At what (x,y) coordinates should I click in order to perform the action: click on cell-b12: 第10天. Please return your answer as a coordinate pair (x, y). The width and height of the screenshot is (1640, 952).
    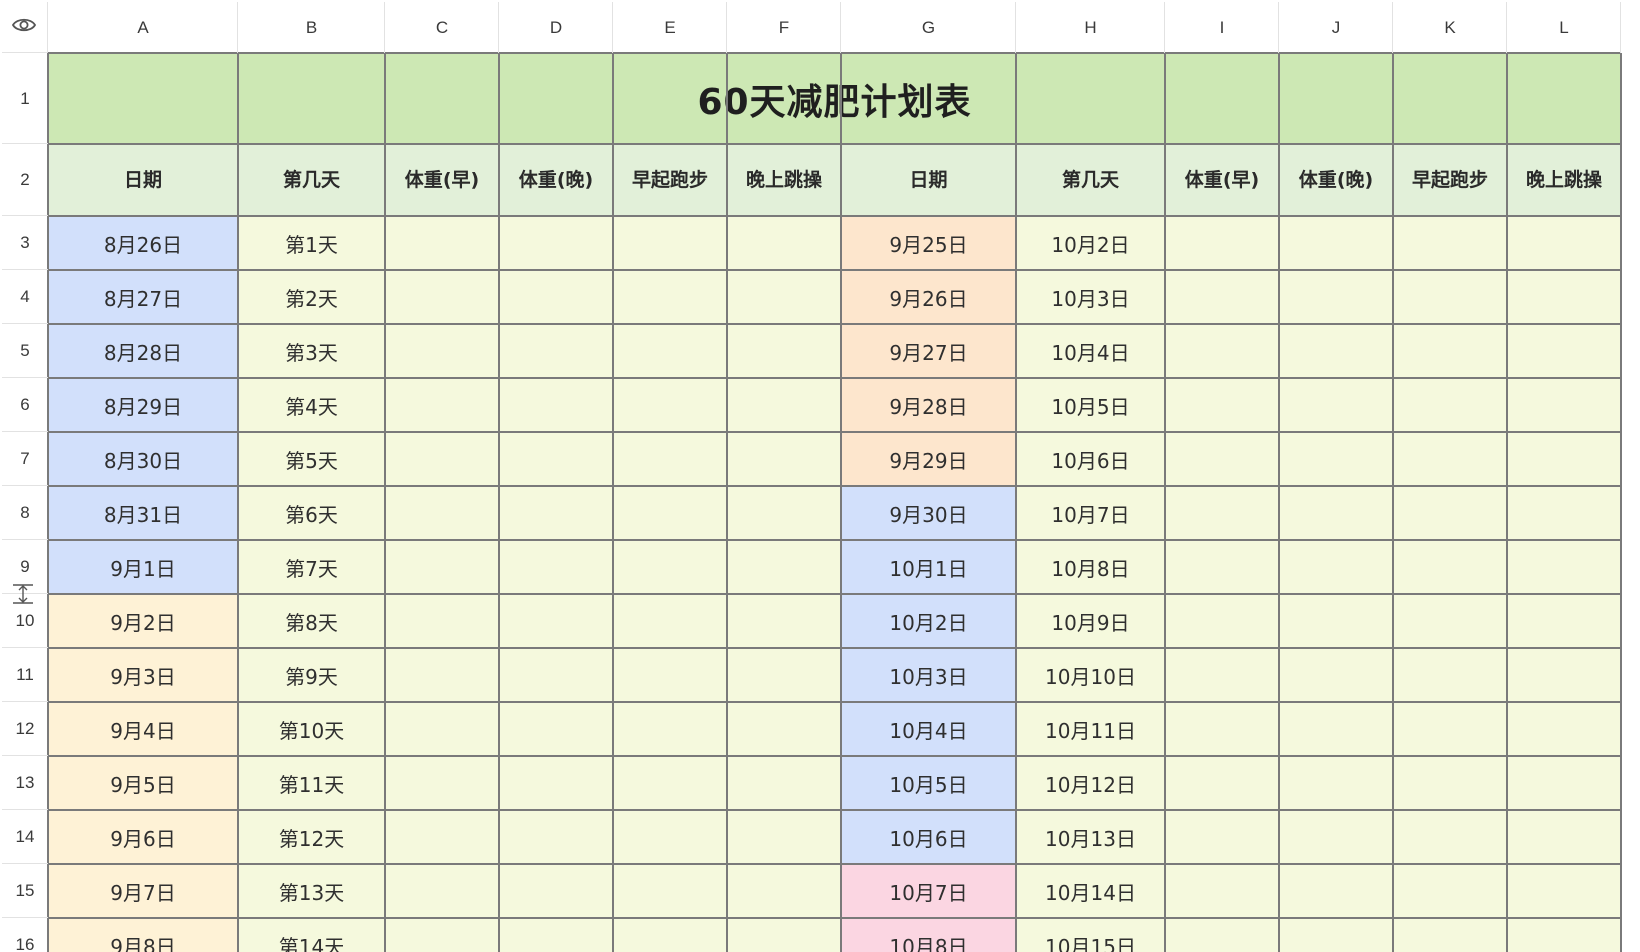
    Looking at the image, I should click on (311, 729).